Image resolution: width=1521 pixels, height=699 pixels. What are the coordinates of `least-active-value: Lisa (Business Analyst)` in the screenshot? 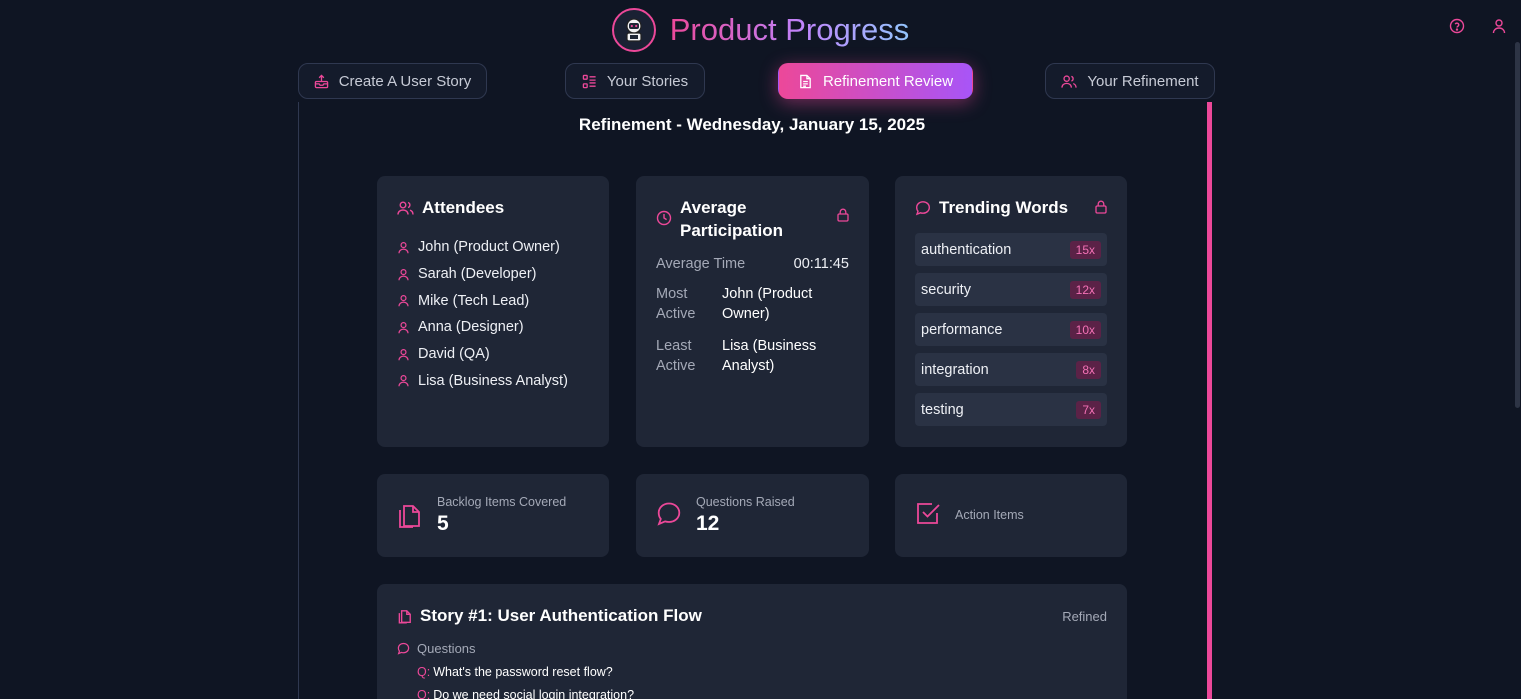 It's located at (769, 356).